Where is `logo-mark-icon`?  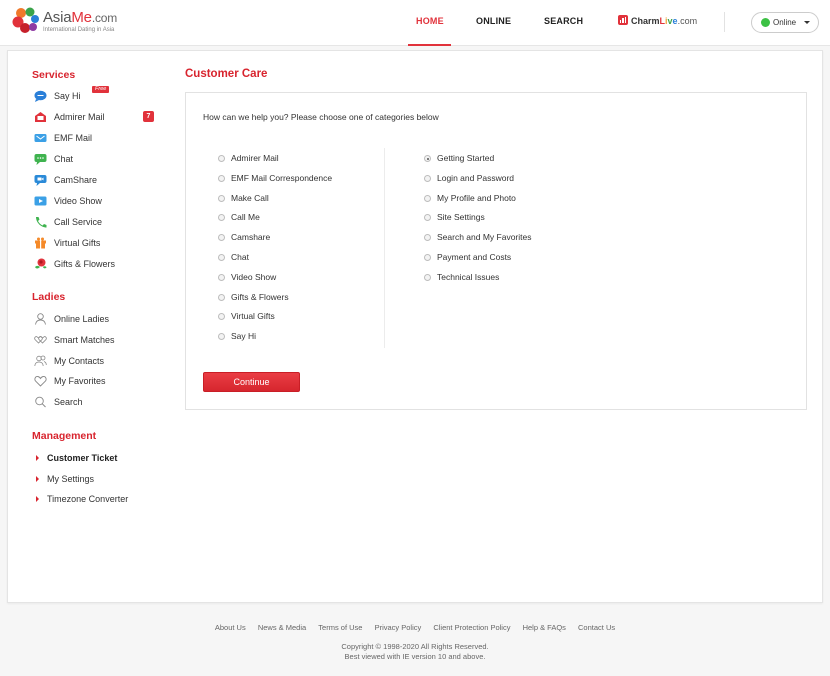 logo-mark-icon is located at coordinates (25, 20).